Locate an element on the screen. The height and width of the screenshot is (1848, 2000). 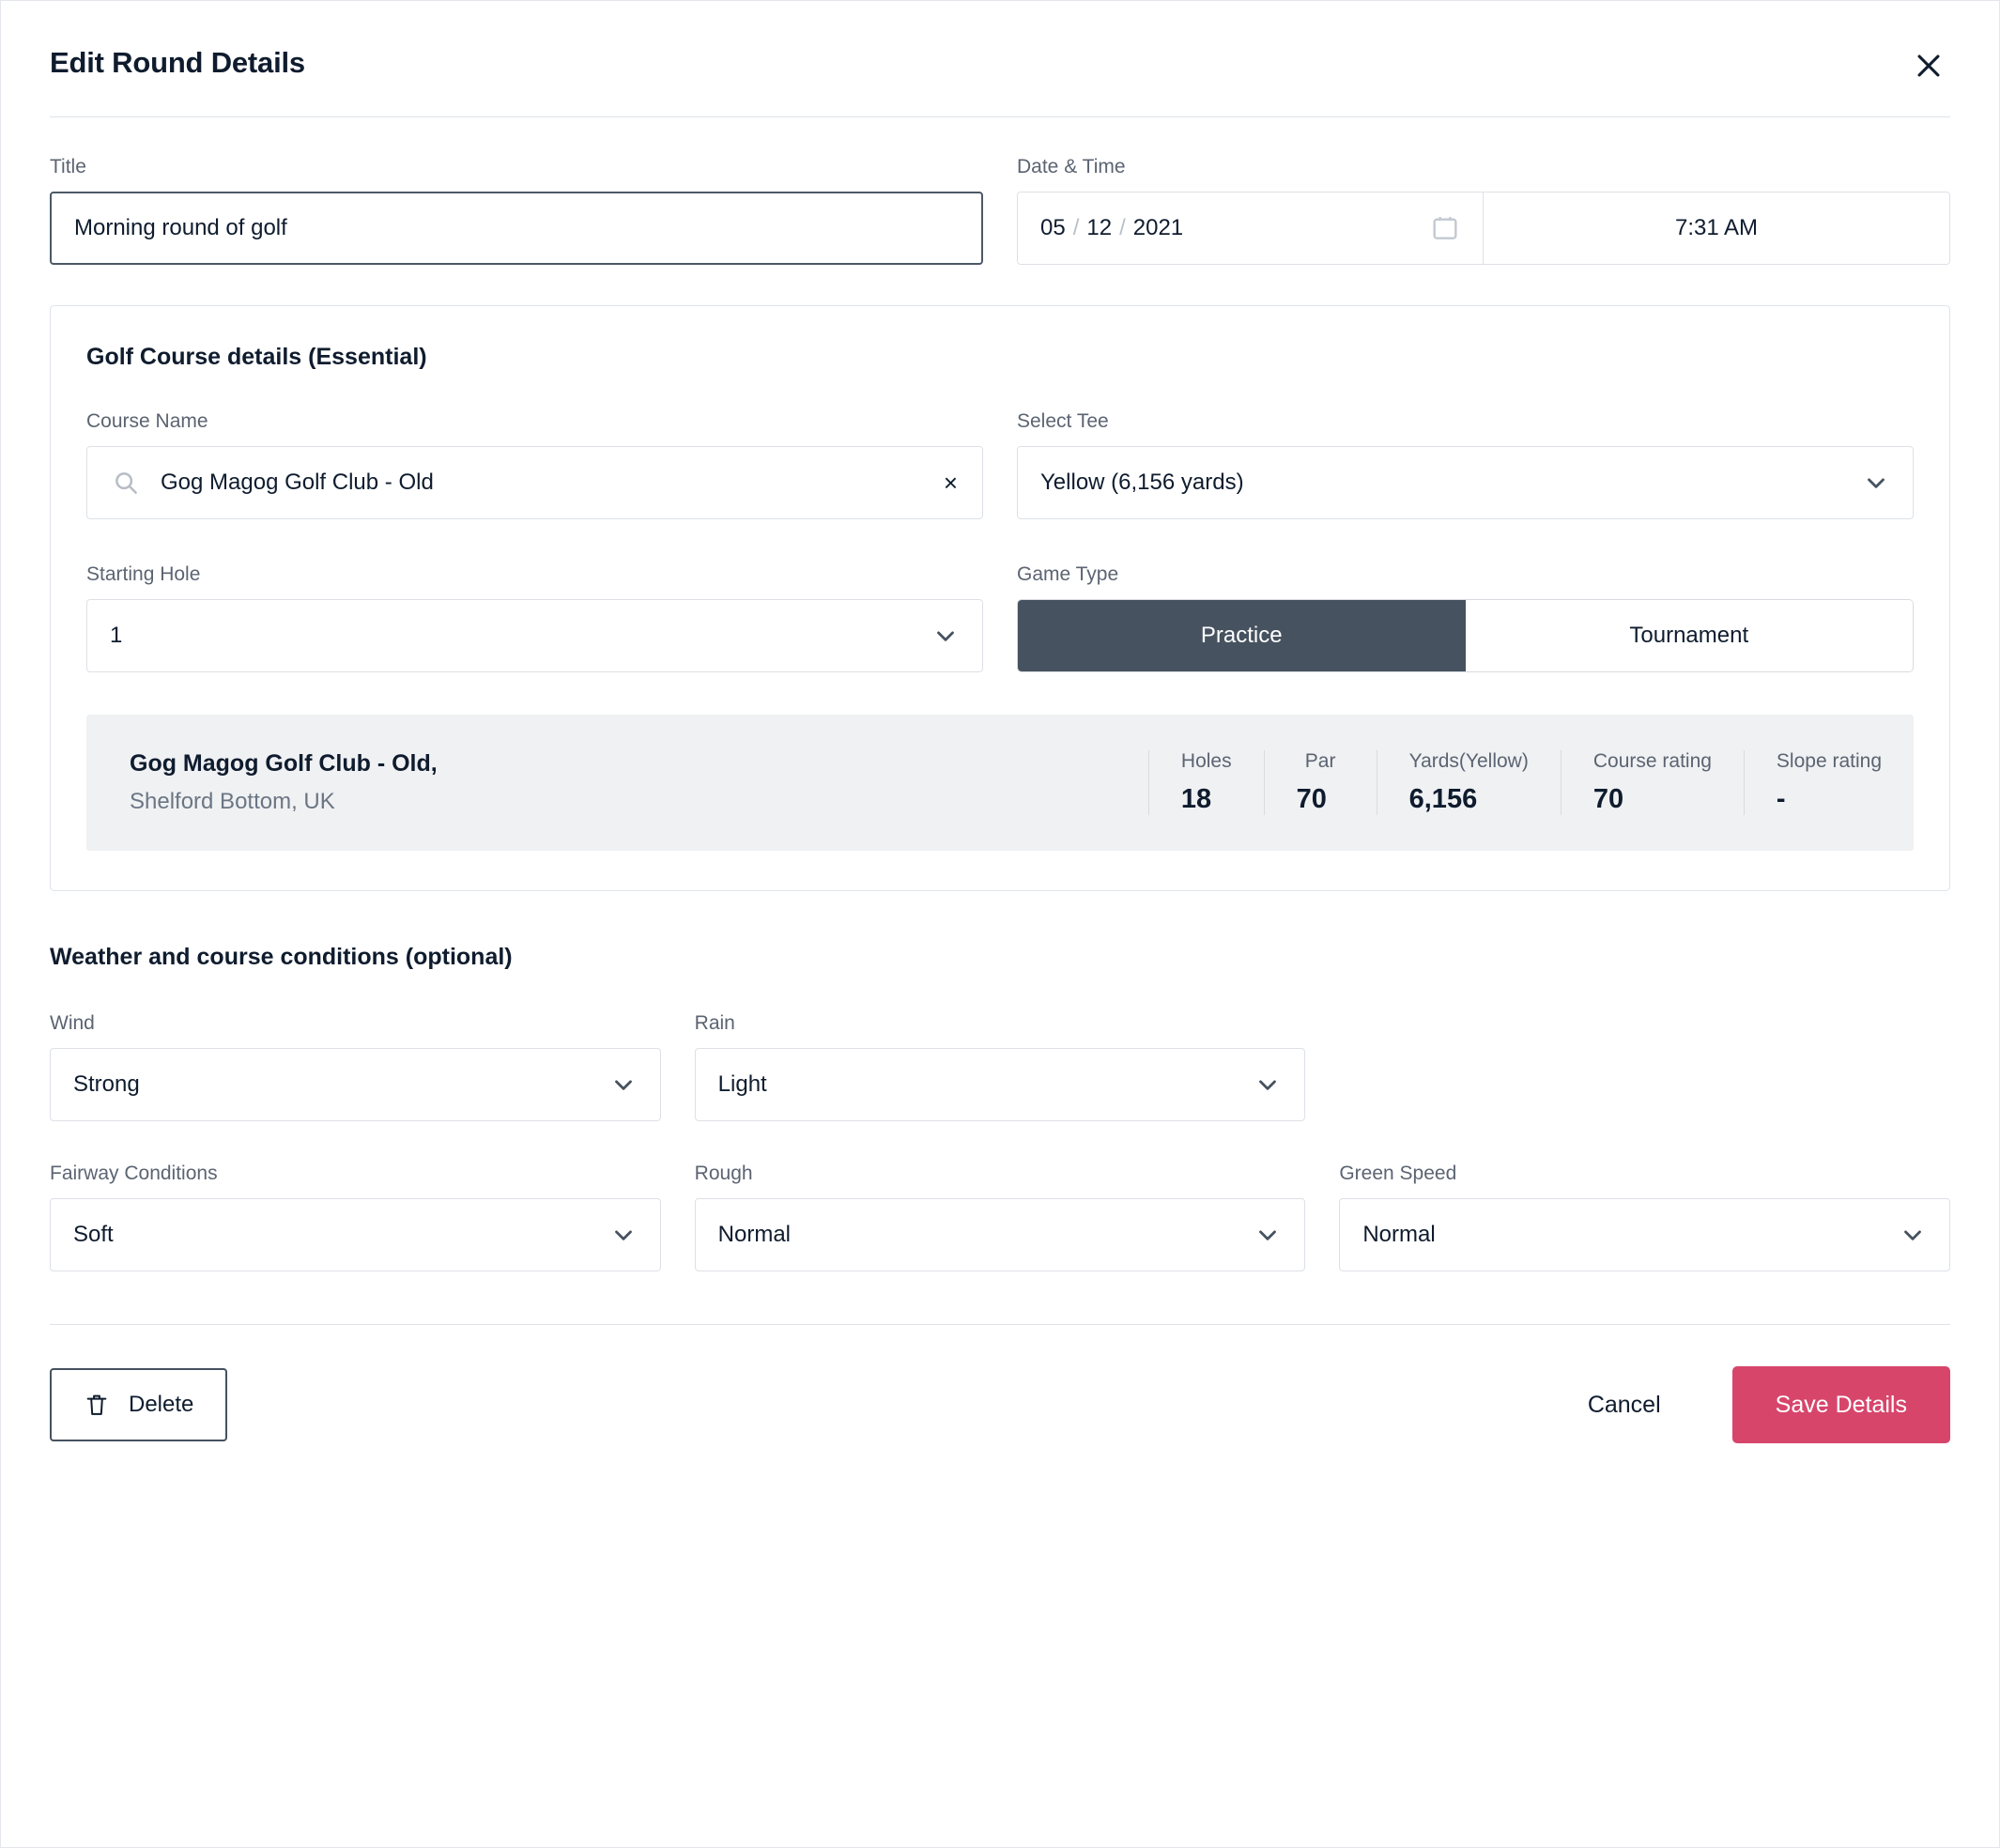
search-icon is located at coordinates (126, 483).